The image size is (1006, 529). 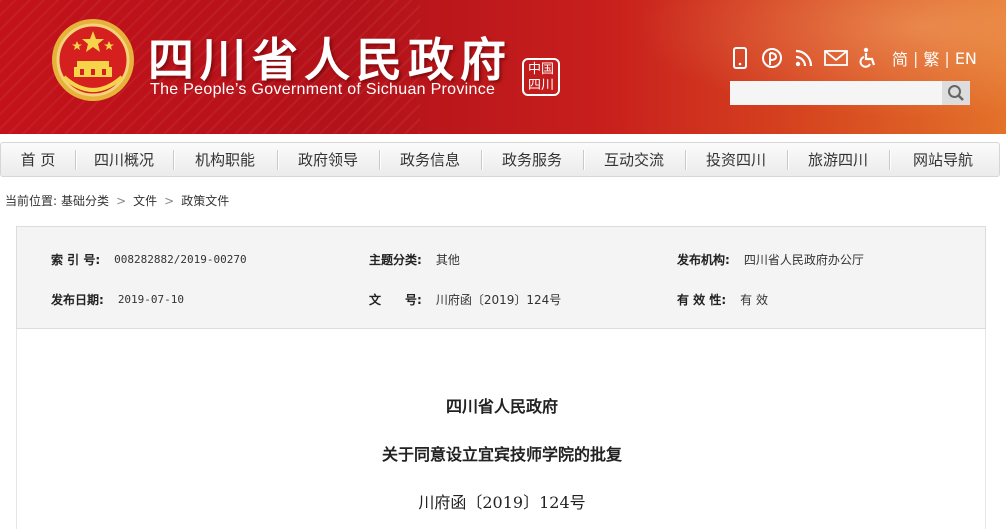 I want to click on document-title: 关于同意设立宜宾技师学院的批复, so click(x=501, y=454).